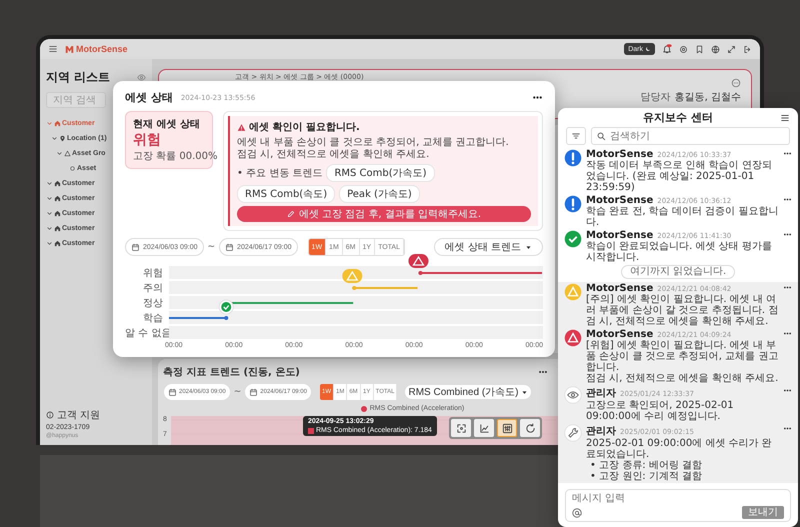  Describe the element at coordinates (76, 100) in the screenshot. I see `search-field: 지역 검색` at that location.